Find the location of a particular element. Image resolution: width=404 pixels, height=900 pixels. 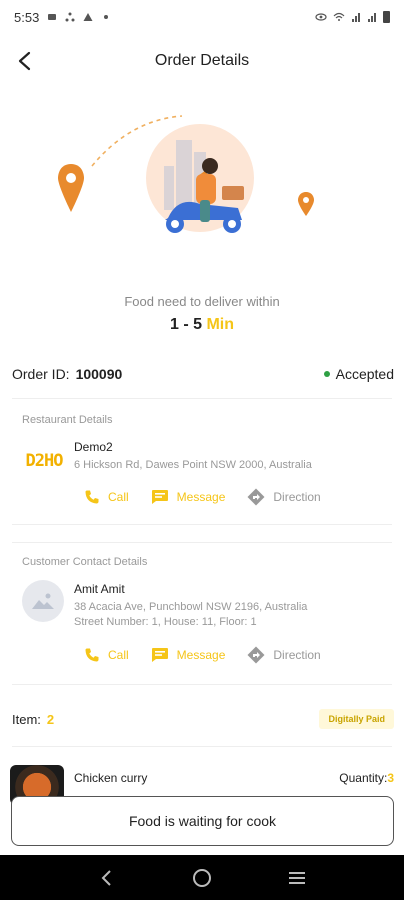

customer-actions: Call Message Direction is located at coordinates (202, 655).